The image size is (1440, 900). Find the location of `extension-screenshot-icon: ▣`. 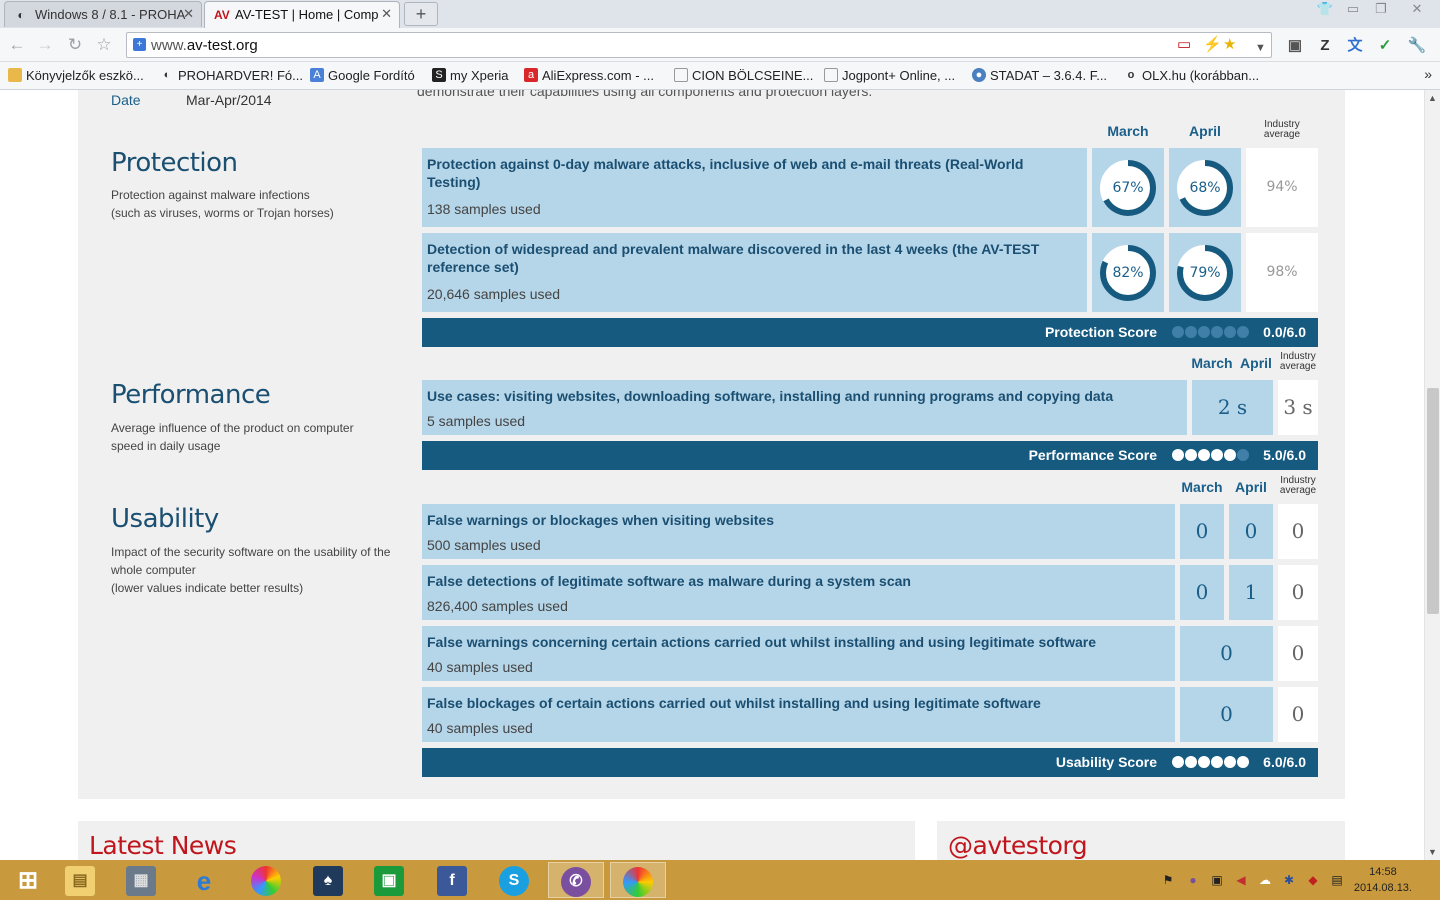

extension-screenshot-icon: ▣ is located at coordinates (1295, 46).